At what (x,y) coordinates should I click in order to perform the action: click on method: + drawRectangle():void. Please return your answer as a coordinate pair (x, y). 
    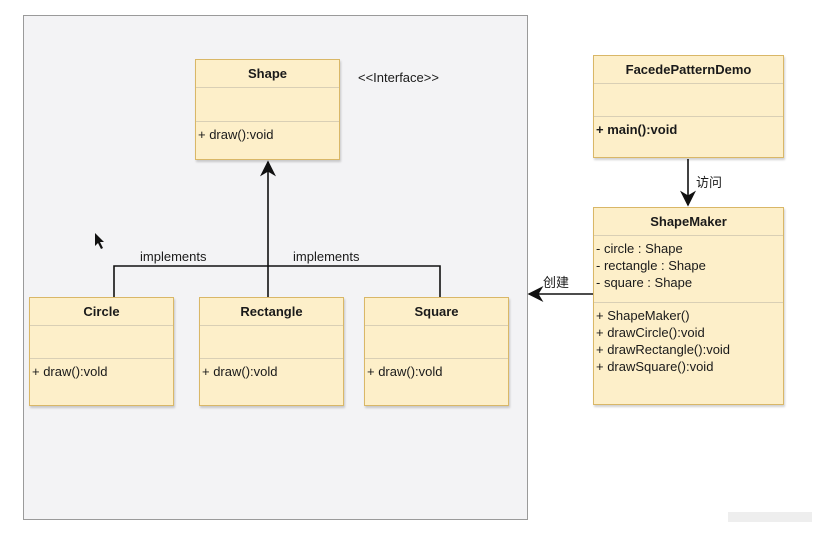
    Looking at the image, I should click on (663, 349).